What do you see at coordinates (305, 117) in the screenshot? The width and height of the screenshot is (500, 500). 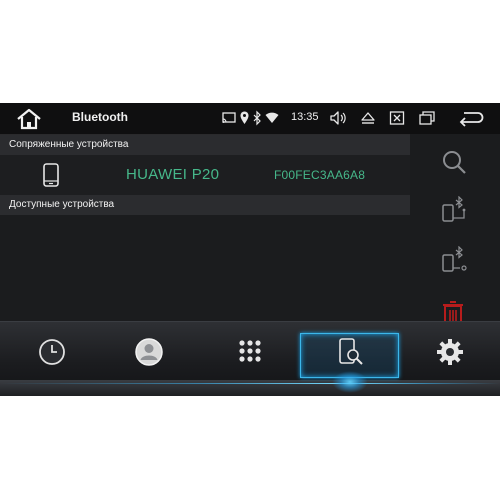 I see `clock-time: 13:35` at bounding box center [305, 117].